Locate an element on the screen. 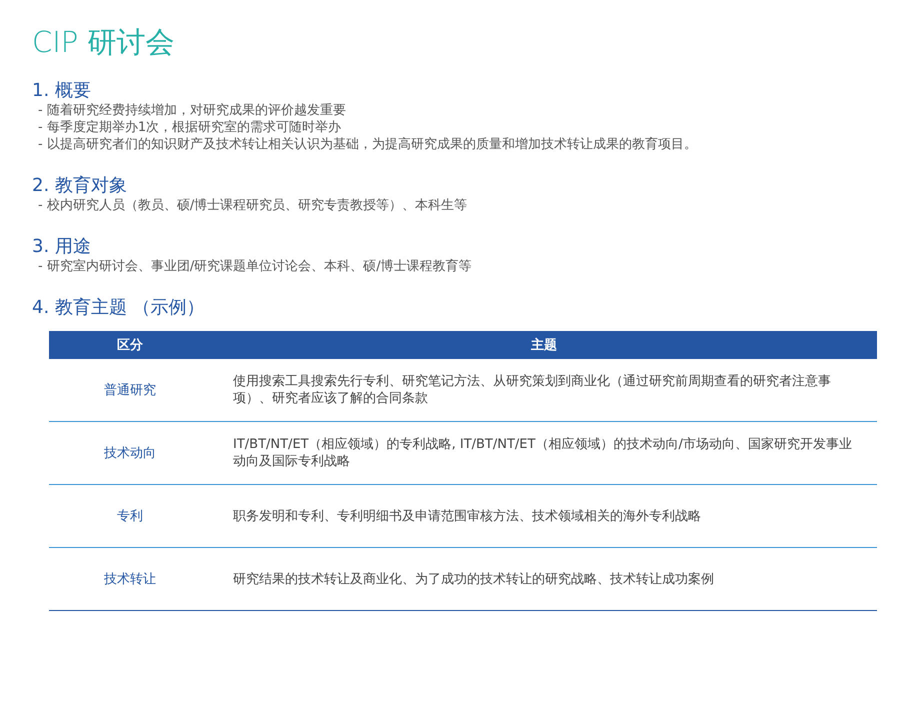  bullet-text: - 研究室内研讨会、事业团/研究课题单位讨论会、本科、硕/博士课程教育等 is located at coordinates (255, 266).